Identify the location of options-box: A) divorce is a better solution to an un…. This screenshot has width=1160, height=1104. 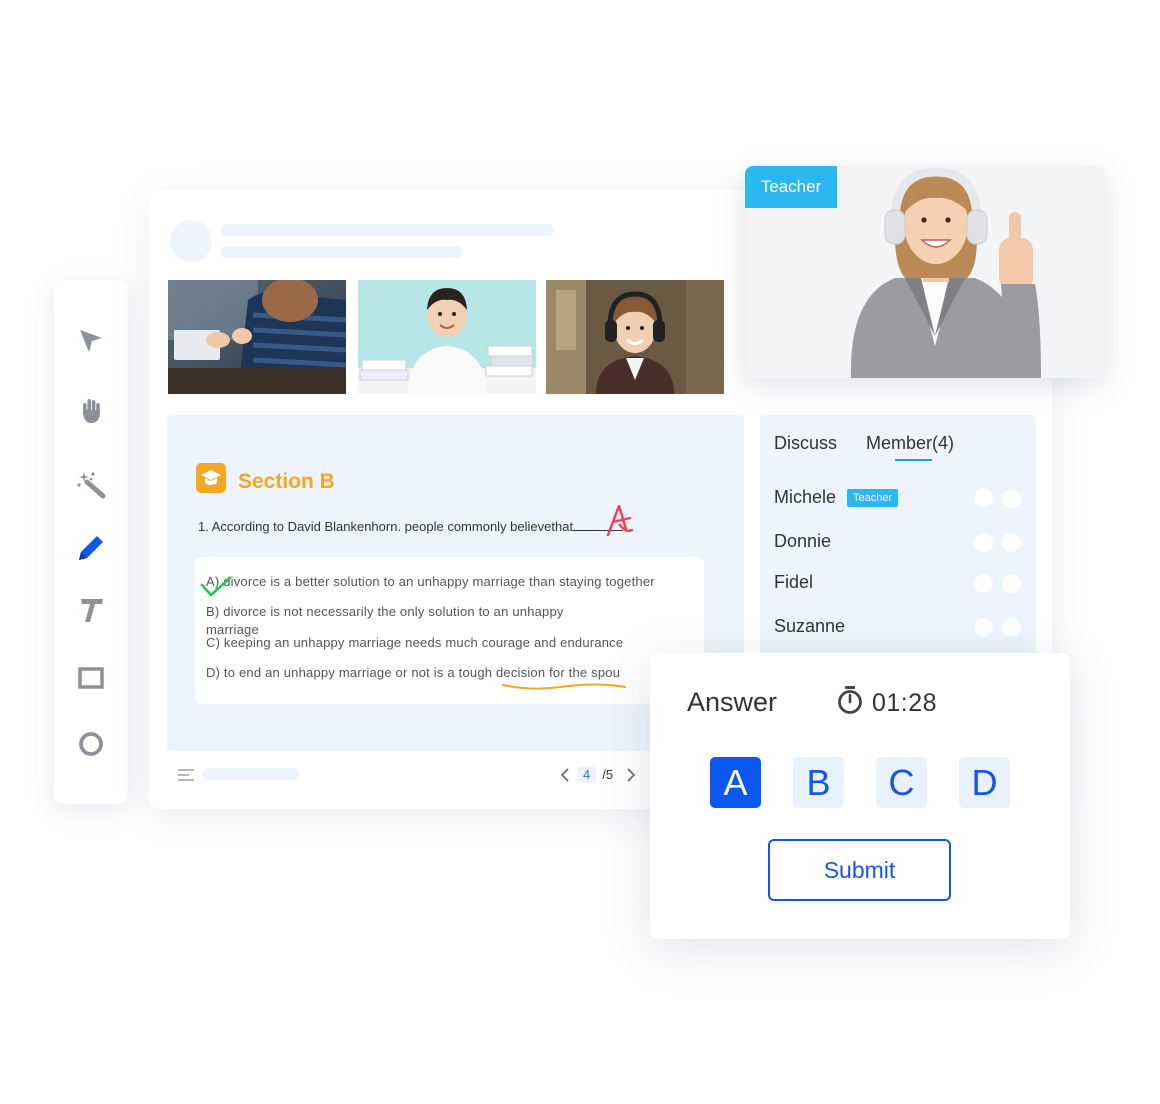
(449, 630).